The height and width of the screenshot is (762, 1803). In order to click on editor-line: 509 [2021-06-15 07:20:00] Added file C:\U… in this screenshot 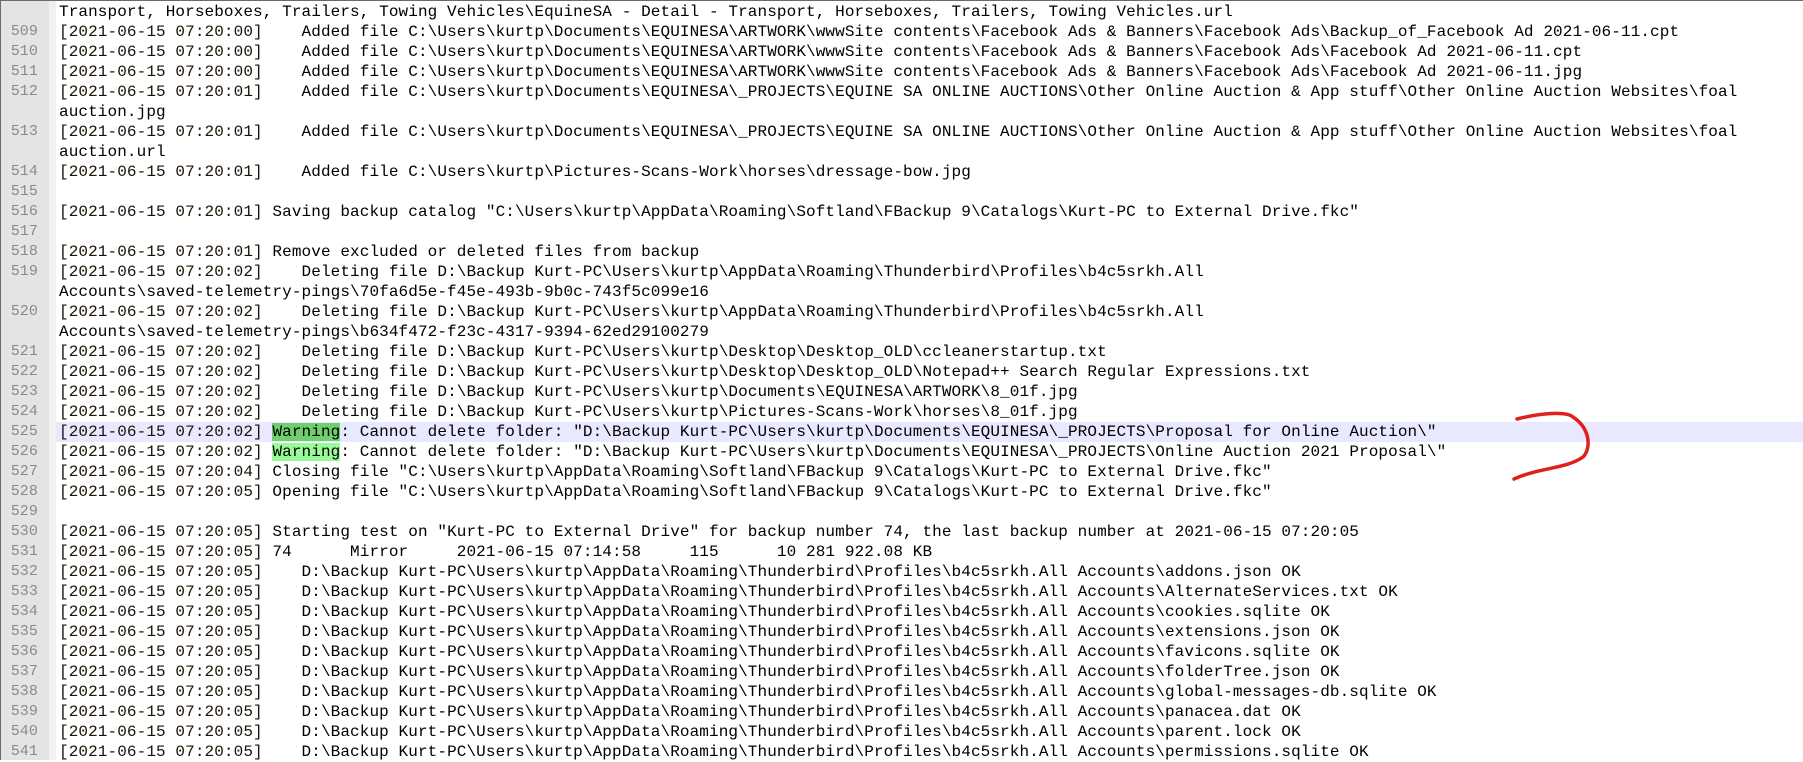, I will do `click(902, 32)`.